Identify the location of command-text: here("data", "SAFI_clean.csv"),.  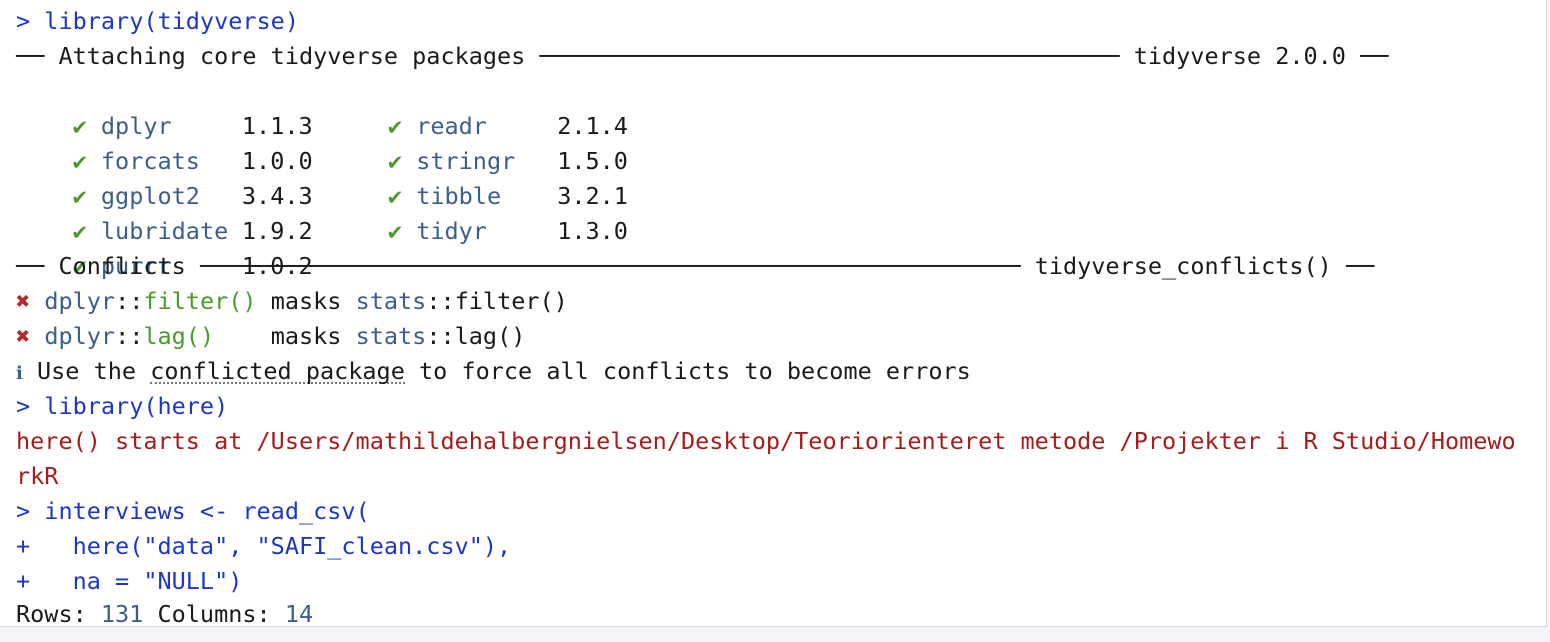
(271, 546).